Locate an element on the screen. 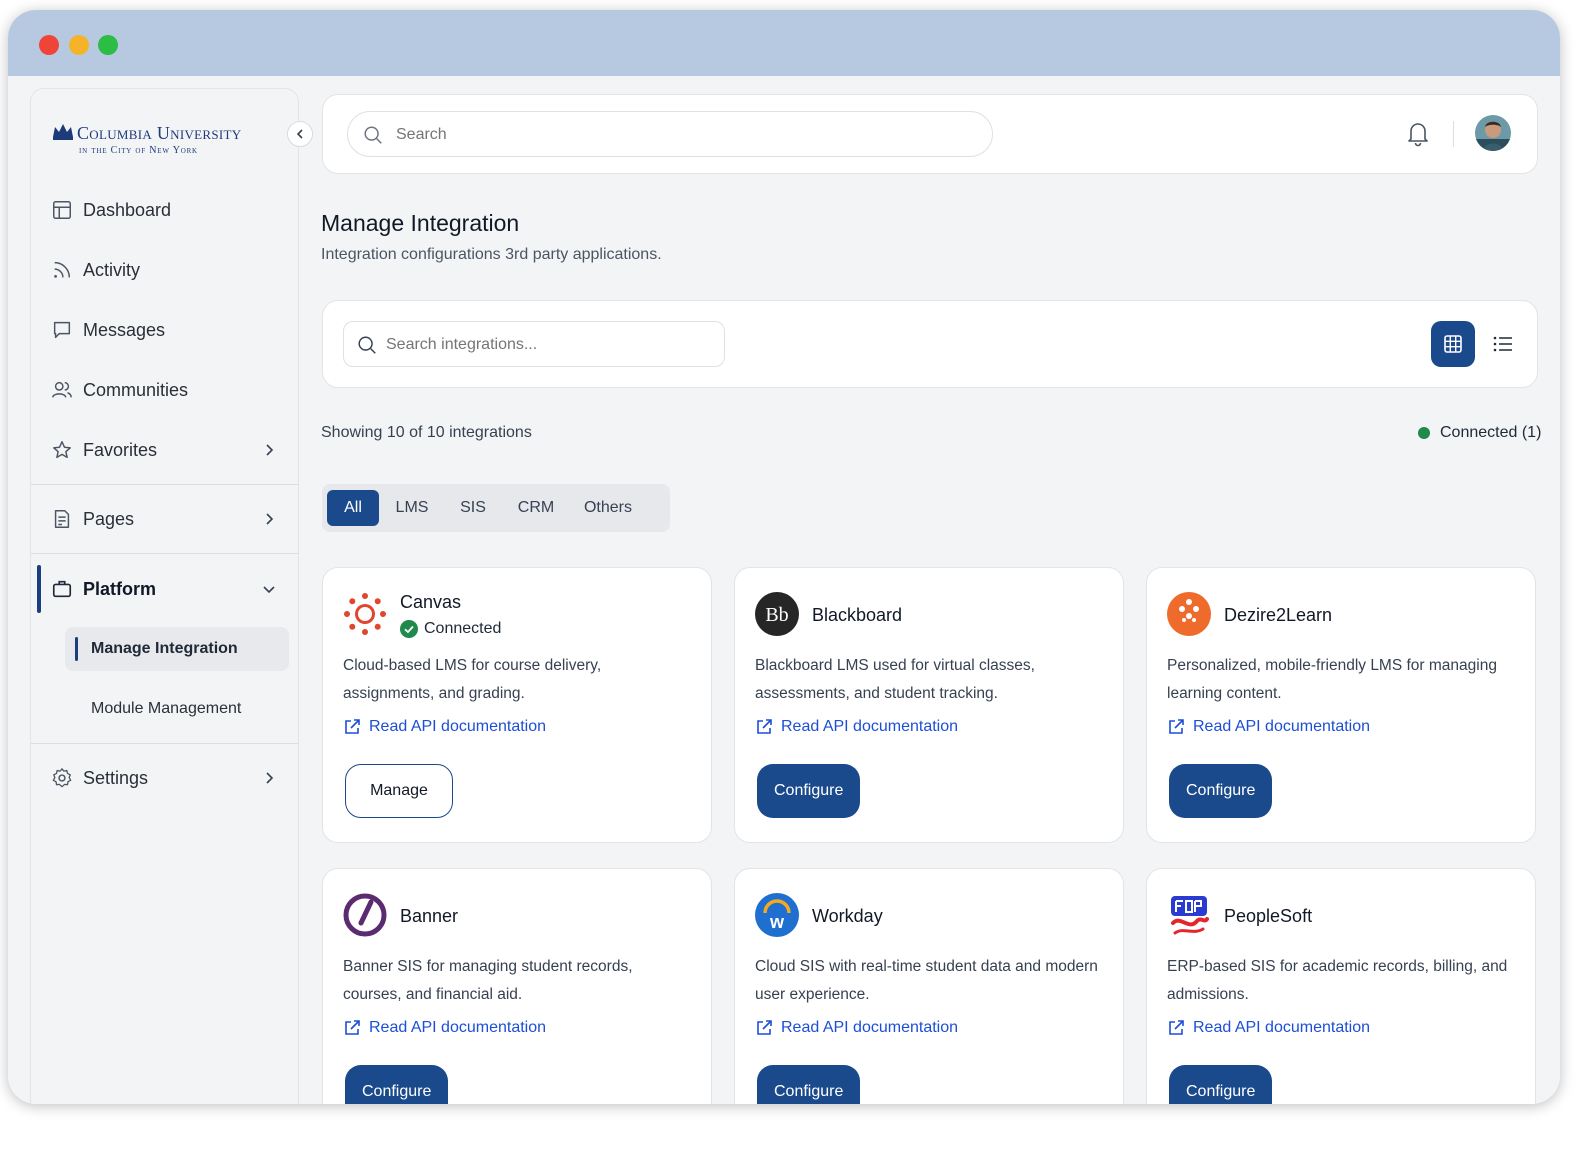  sidebar-item-label: Dashboard is located at coordinates (127, 209).